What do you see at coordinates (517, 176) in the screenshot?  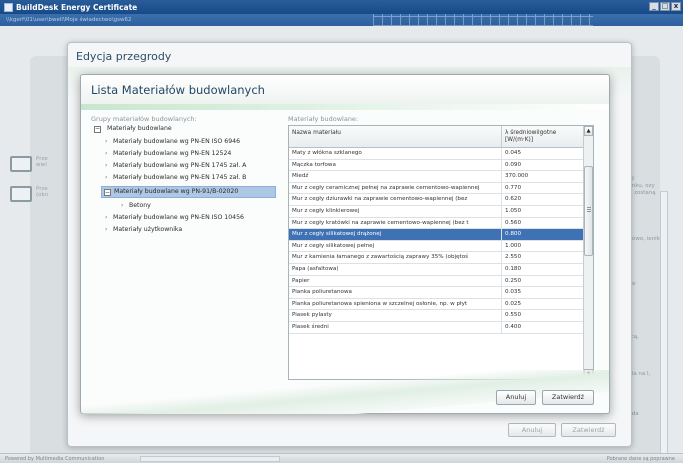 I see `lambda-value-cell: 370.000` at bounding box center [517, 176].